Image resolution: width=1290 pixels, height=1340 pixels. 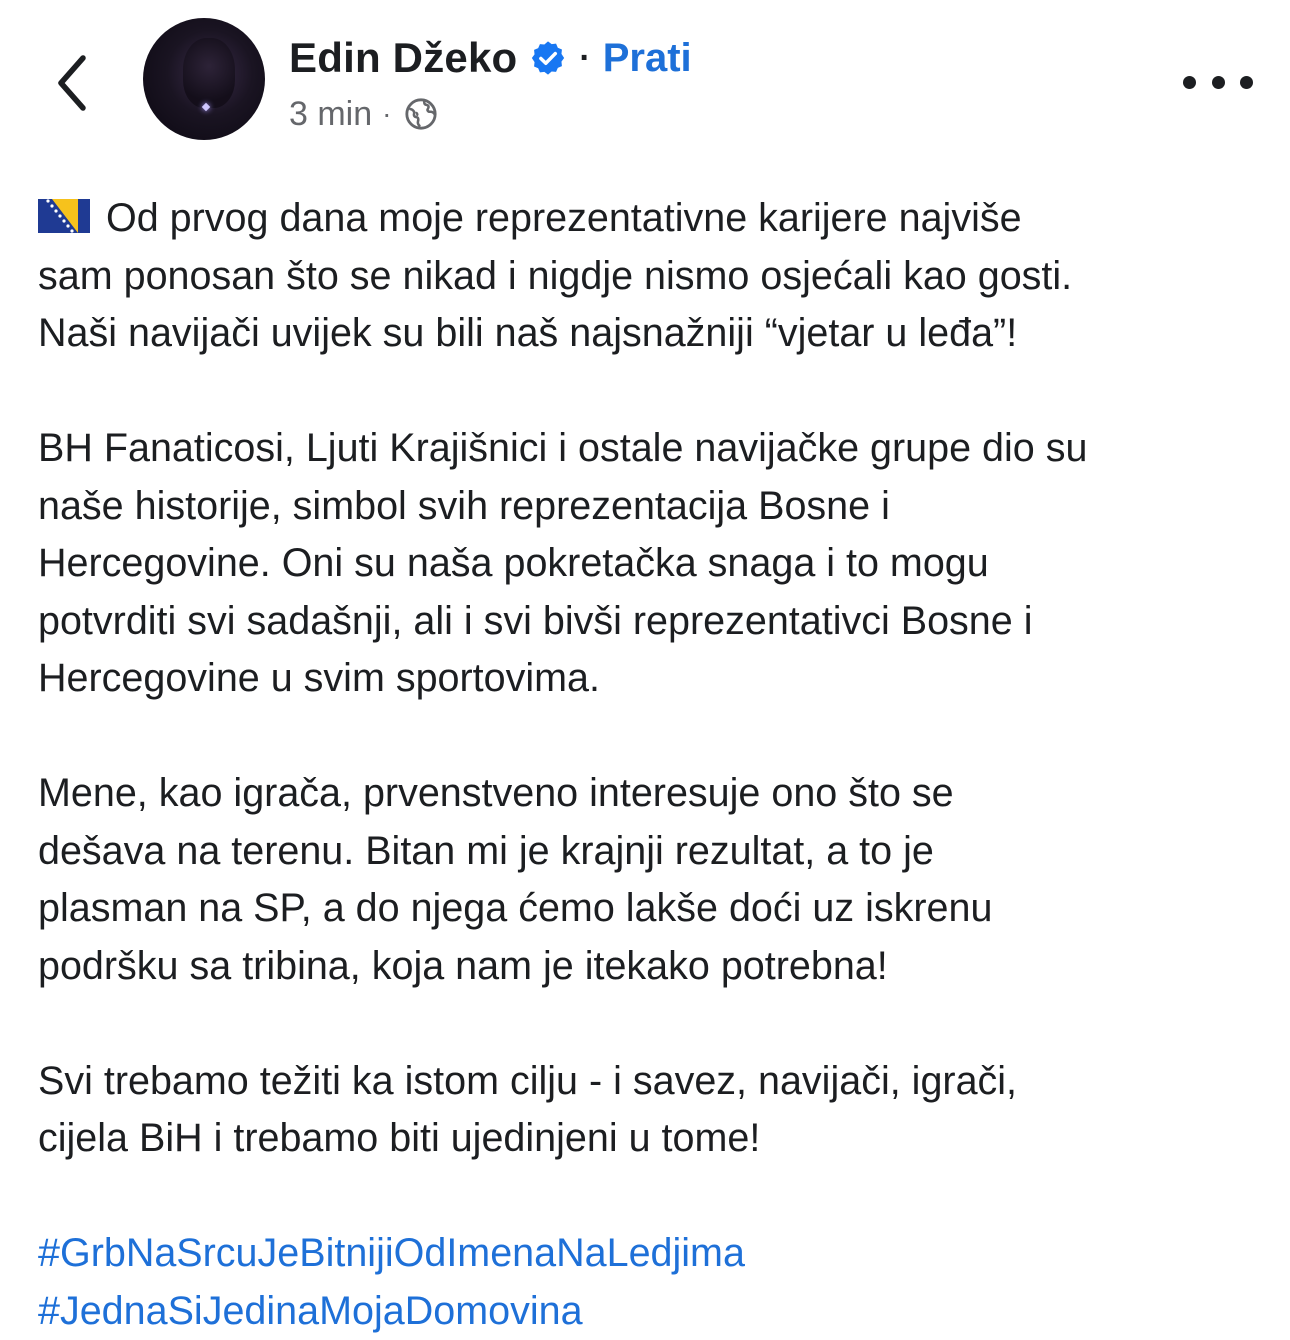 I want to click on globe-icon, so click(x=421, y=114).